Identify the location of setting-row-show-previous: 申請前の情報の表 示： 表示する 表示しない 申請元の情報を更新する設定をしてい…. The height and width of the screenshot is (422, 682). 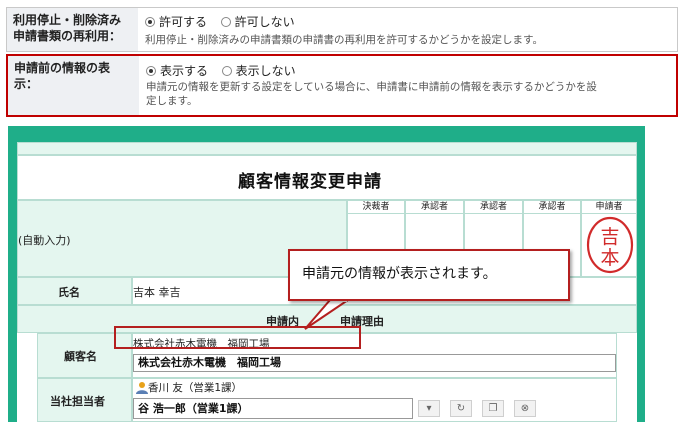
(342, 85).